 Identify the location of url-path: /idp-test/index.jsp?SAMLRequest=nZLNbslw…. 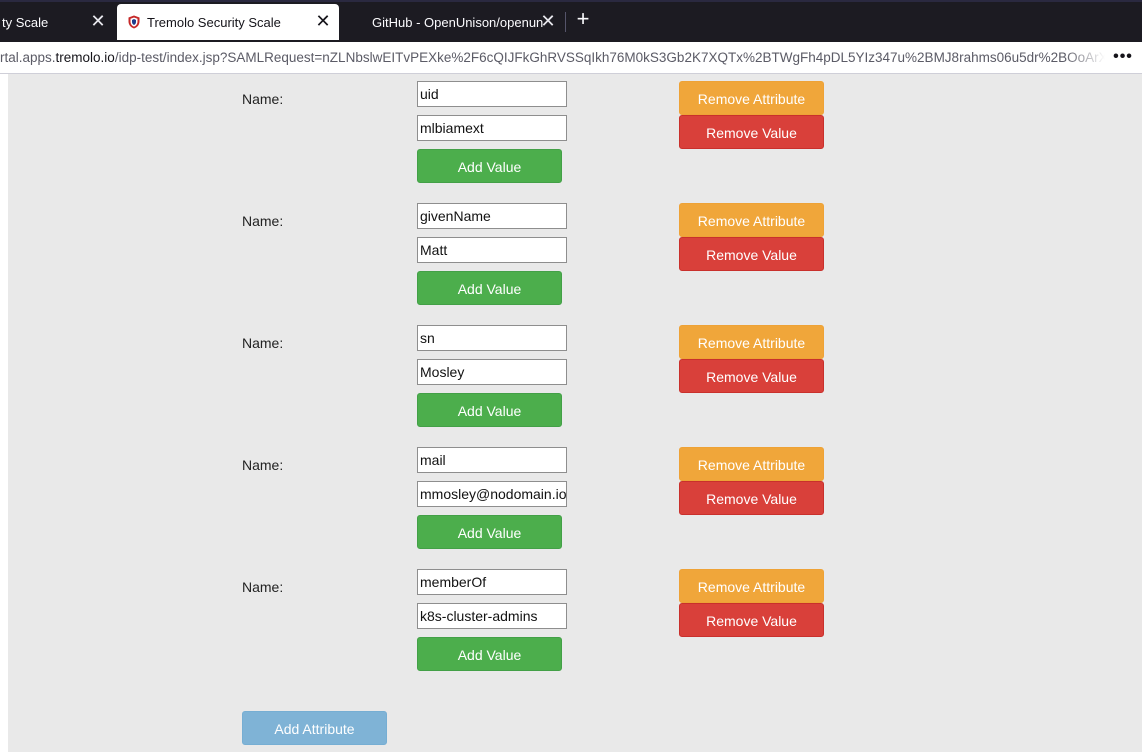
(609, 57).